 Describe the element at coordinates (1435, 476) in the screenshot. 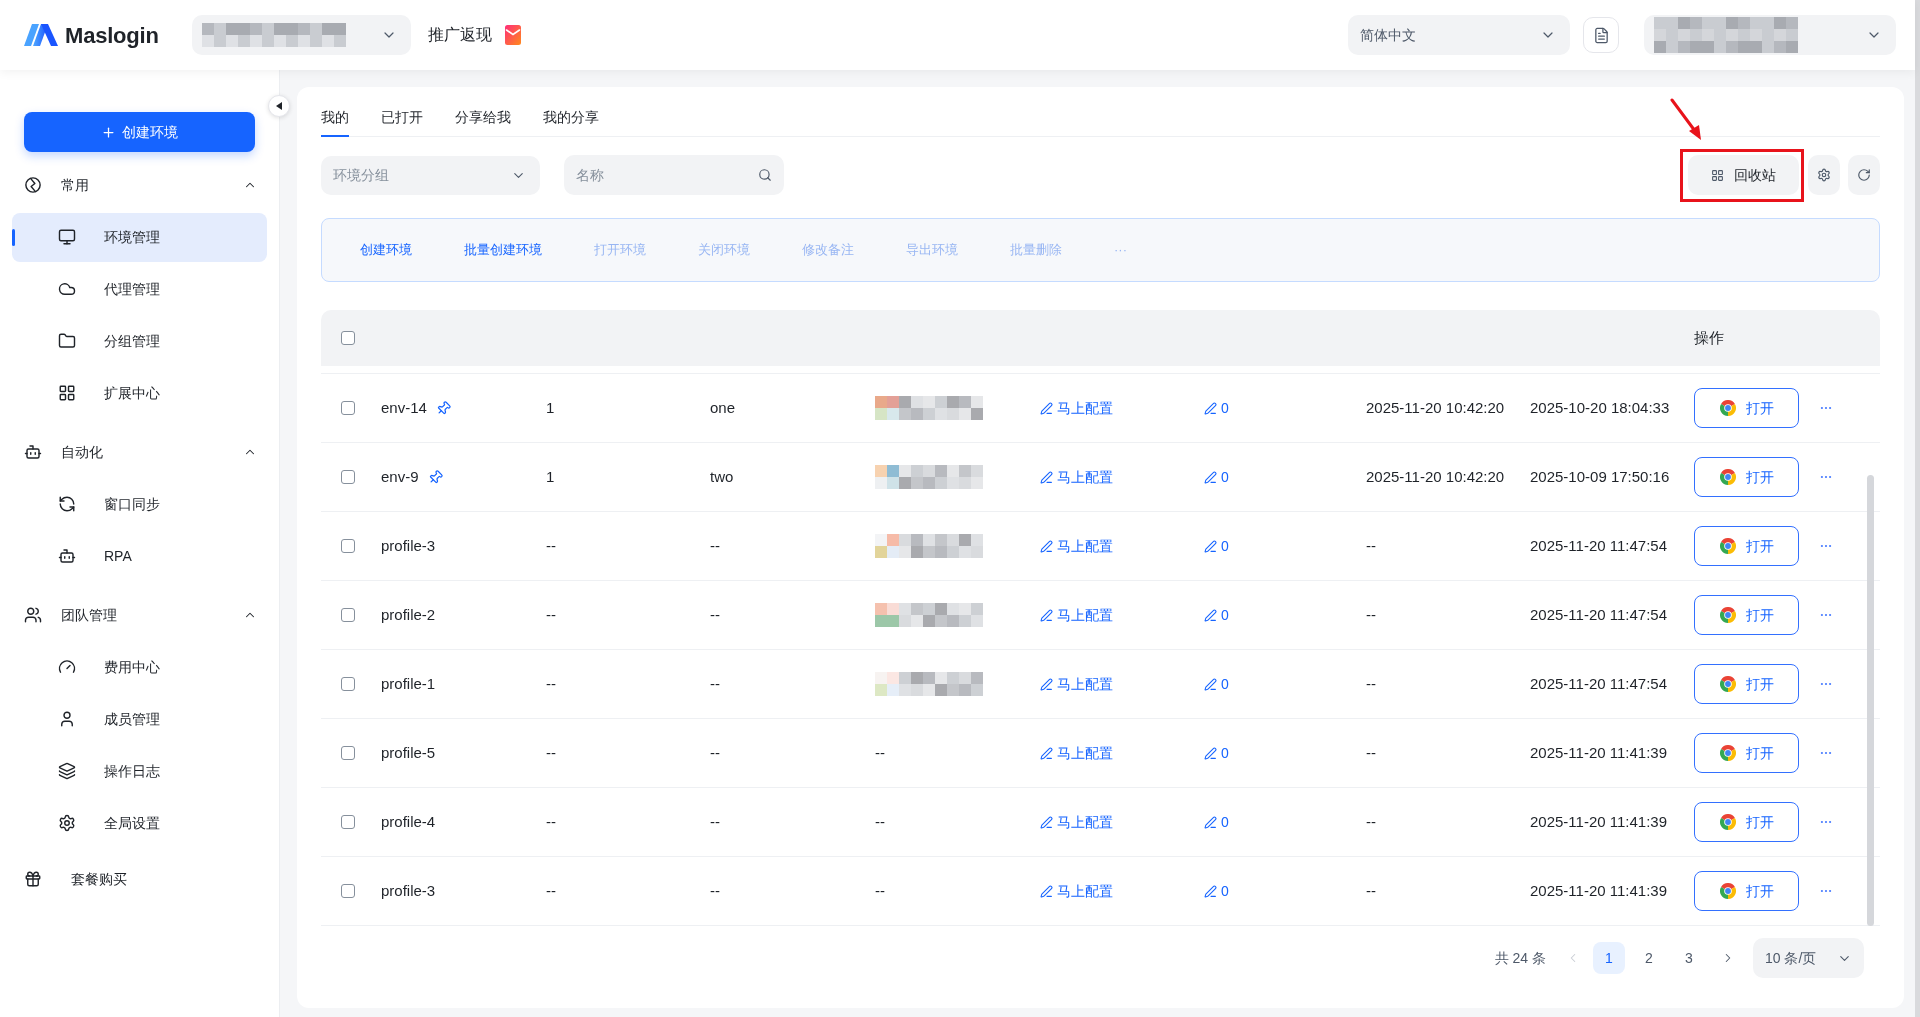

I see `date-cell-text: 2025-11-20 10:42:20` at that location.